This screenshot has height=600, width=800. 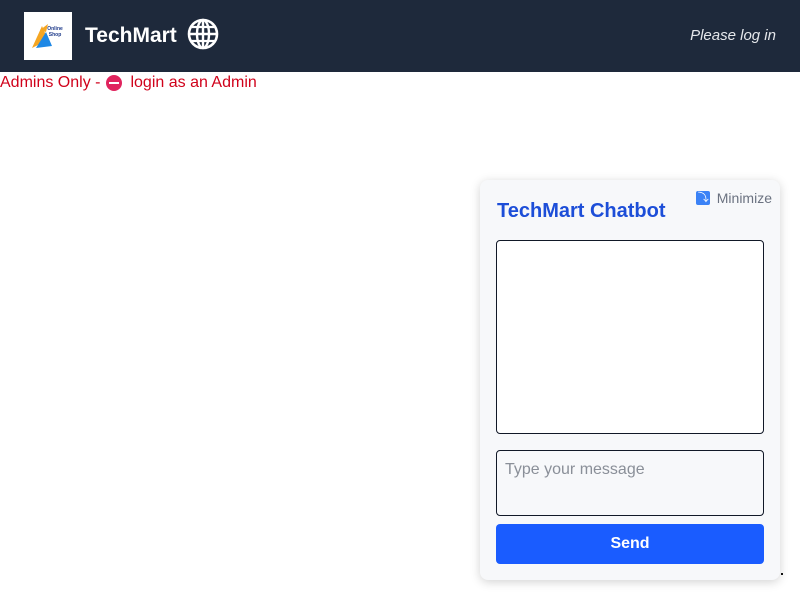 I want to click on globe-icon, so click(x=203, y=34).